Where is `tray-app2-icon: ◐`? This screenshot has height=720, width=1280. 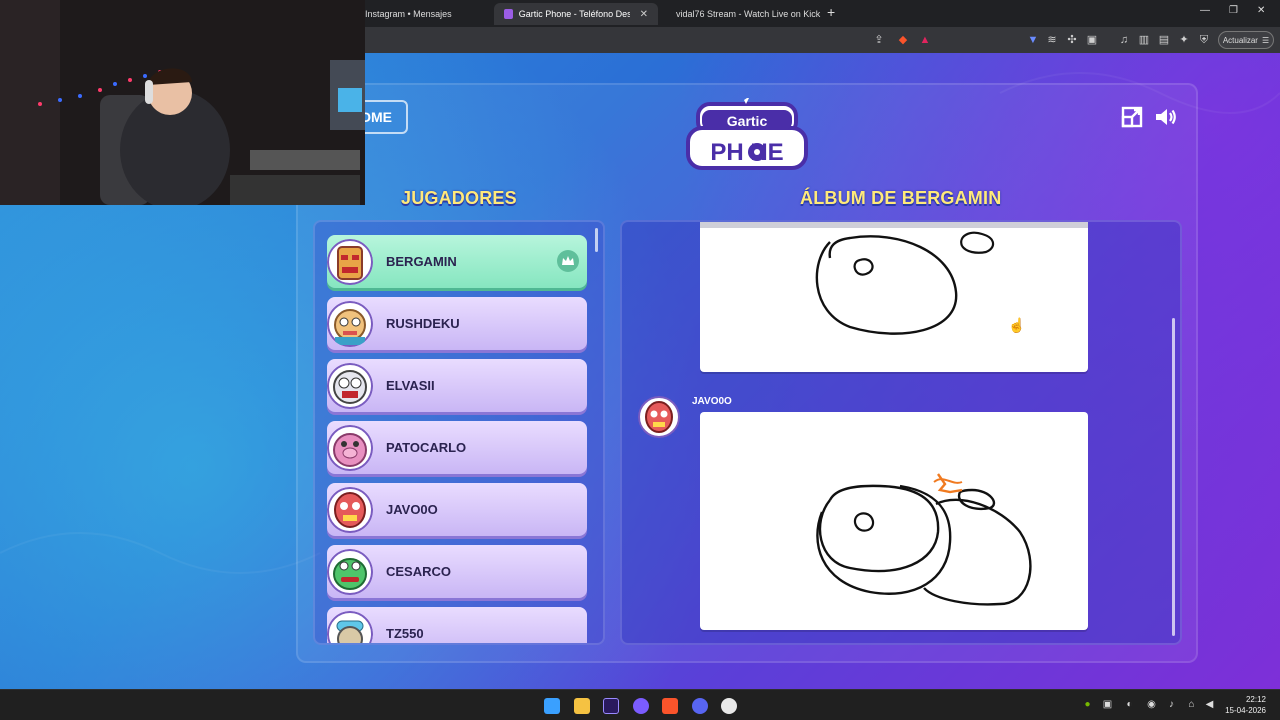
tray-app2-icon: ◐ is located at coordinates (1129, 704).